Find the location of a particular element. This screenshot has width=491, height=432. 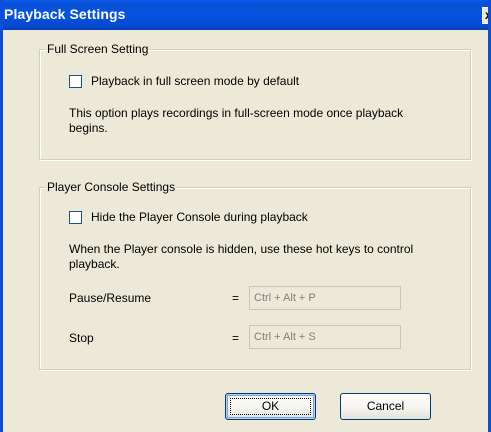

hide-console-checkbox-row: Hide the Player Console during playback is located at coordinates (188, 217).